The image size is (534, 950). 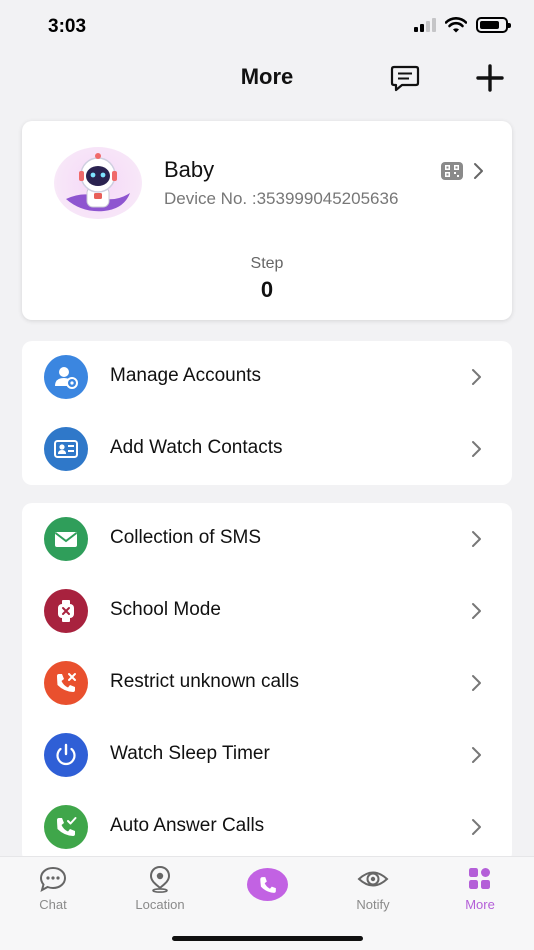 I want to click on collection-of-sms-row: Collection of SMS, so click(x=267, y=539).